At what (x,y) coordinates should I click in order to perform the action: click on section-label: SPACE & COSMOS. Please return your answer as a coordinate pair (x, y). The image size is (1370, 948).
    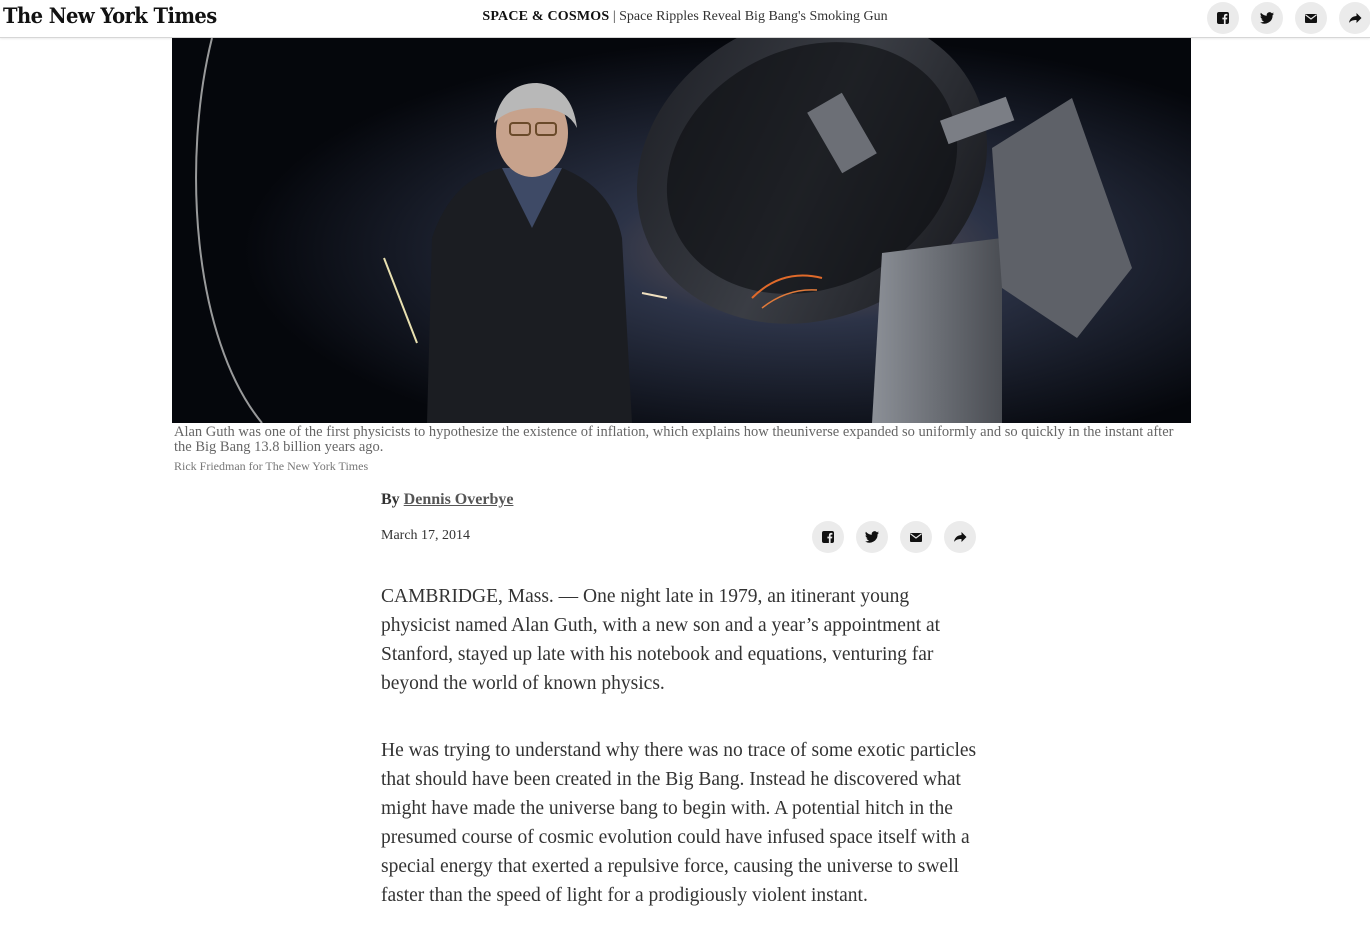
    Looking at the image, I should click on (545, 16).